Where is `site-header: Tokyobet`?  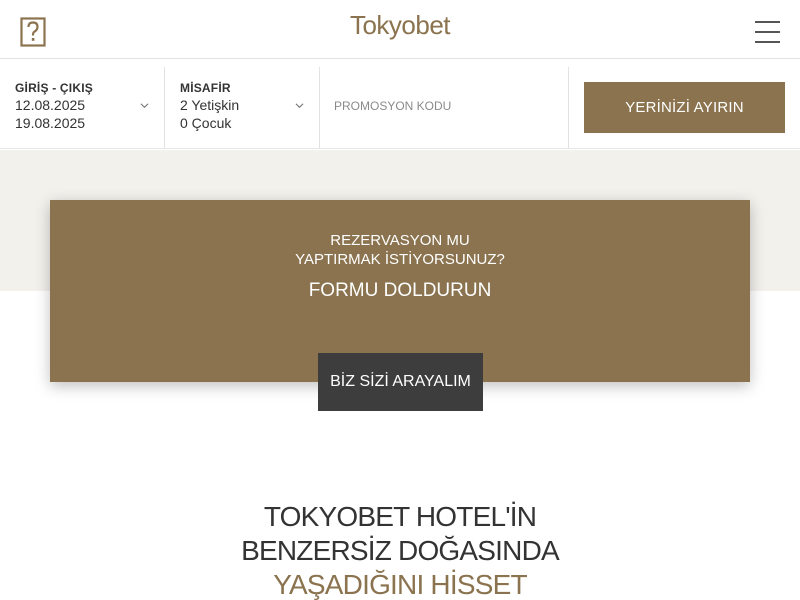
site-header: Tokyobet is located at coordinates (400, 29).